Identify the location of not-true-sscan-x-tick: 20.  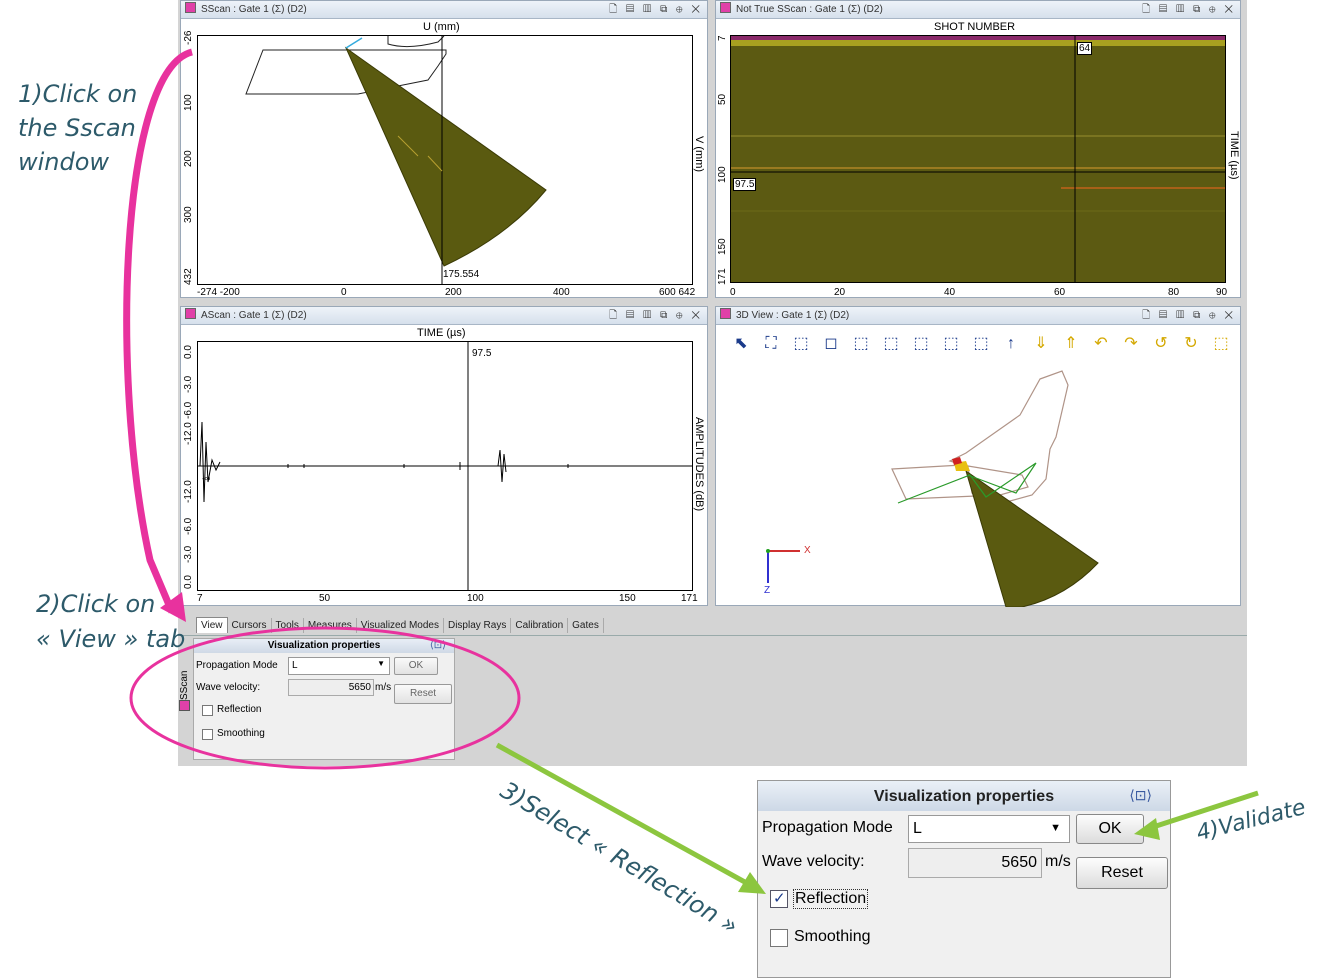
(840, 292).